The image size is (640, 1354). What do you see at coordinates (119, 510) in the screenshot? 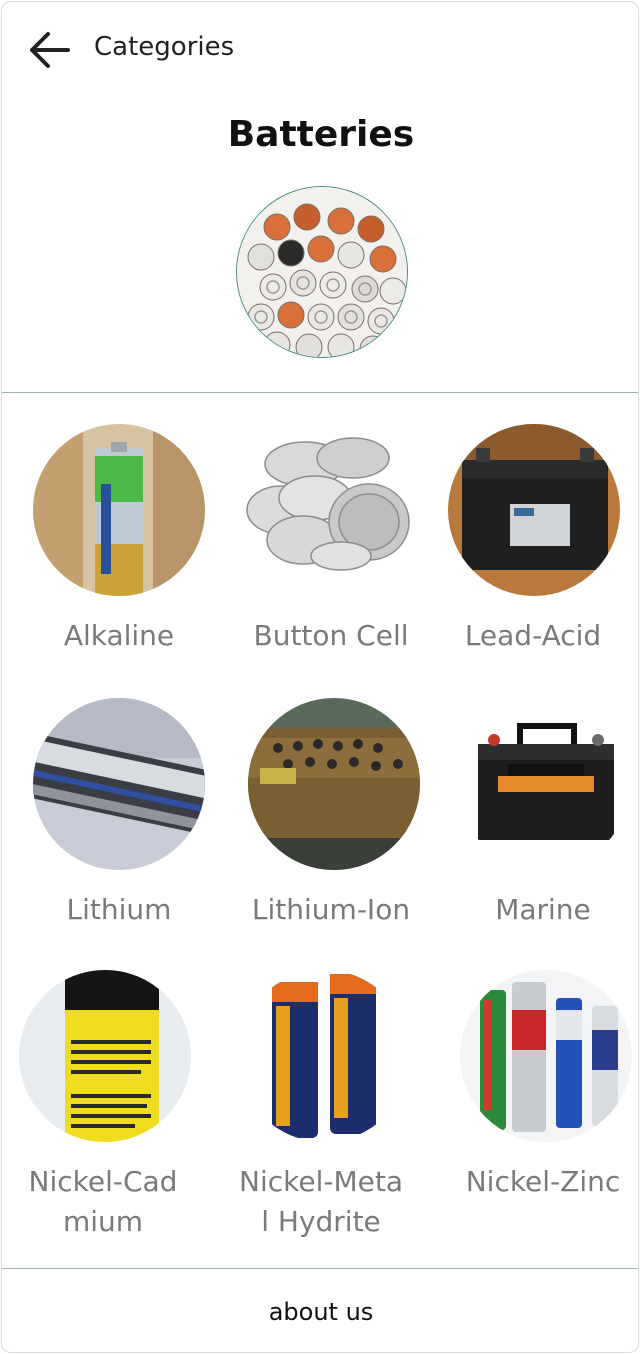
I see `alkaline-battery-icon` at bounding box center [119, 510].